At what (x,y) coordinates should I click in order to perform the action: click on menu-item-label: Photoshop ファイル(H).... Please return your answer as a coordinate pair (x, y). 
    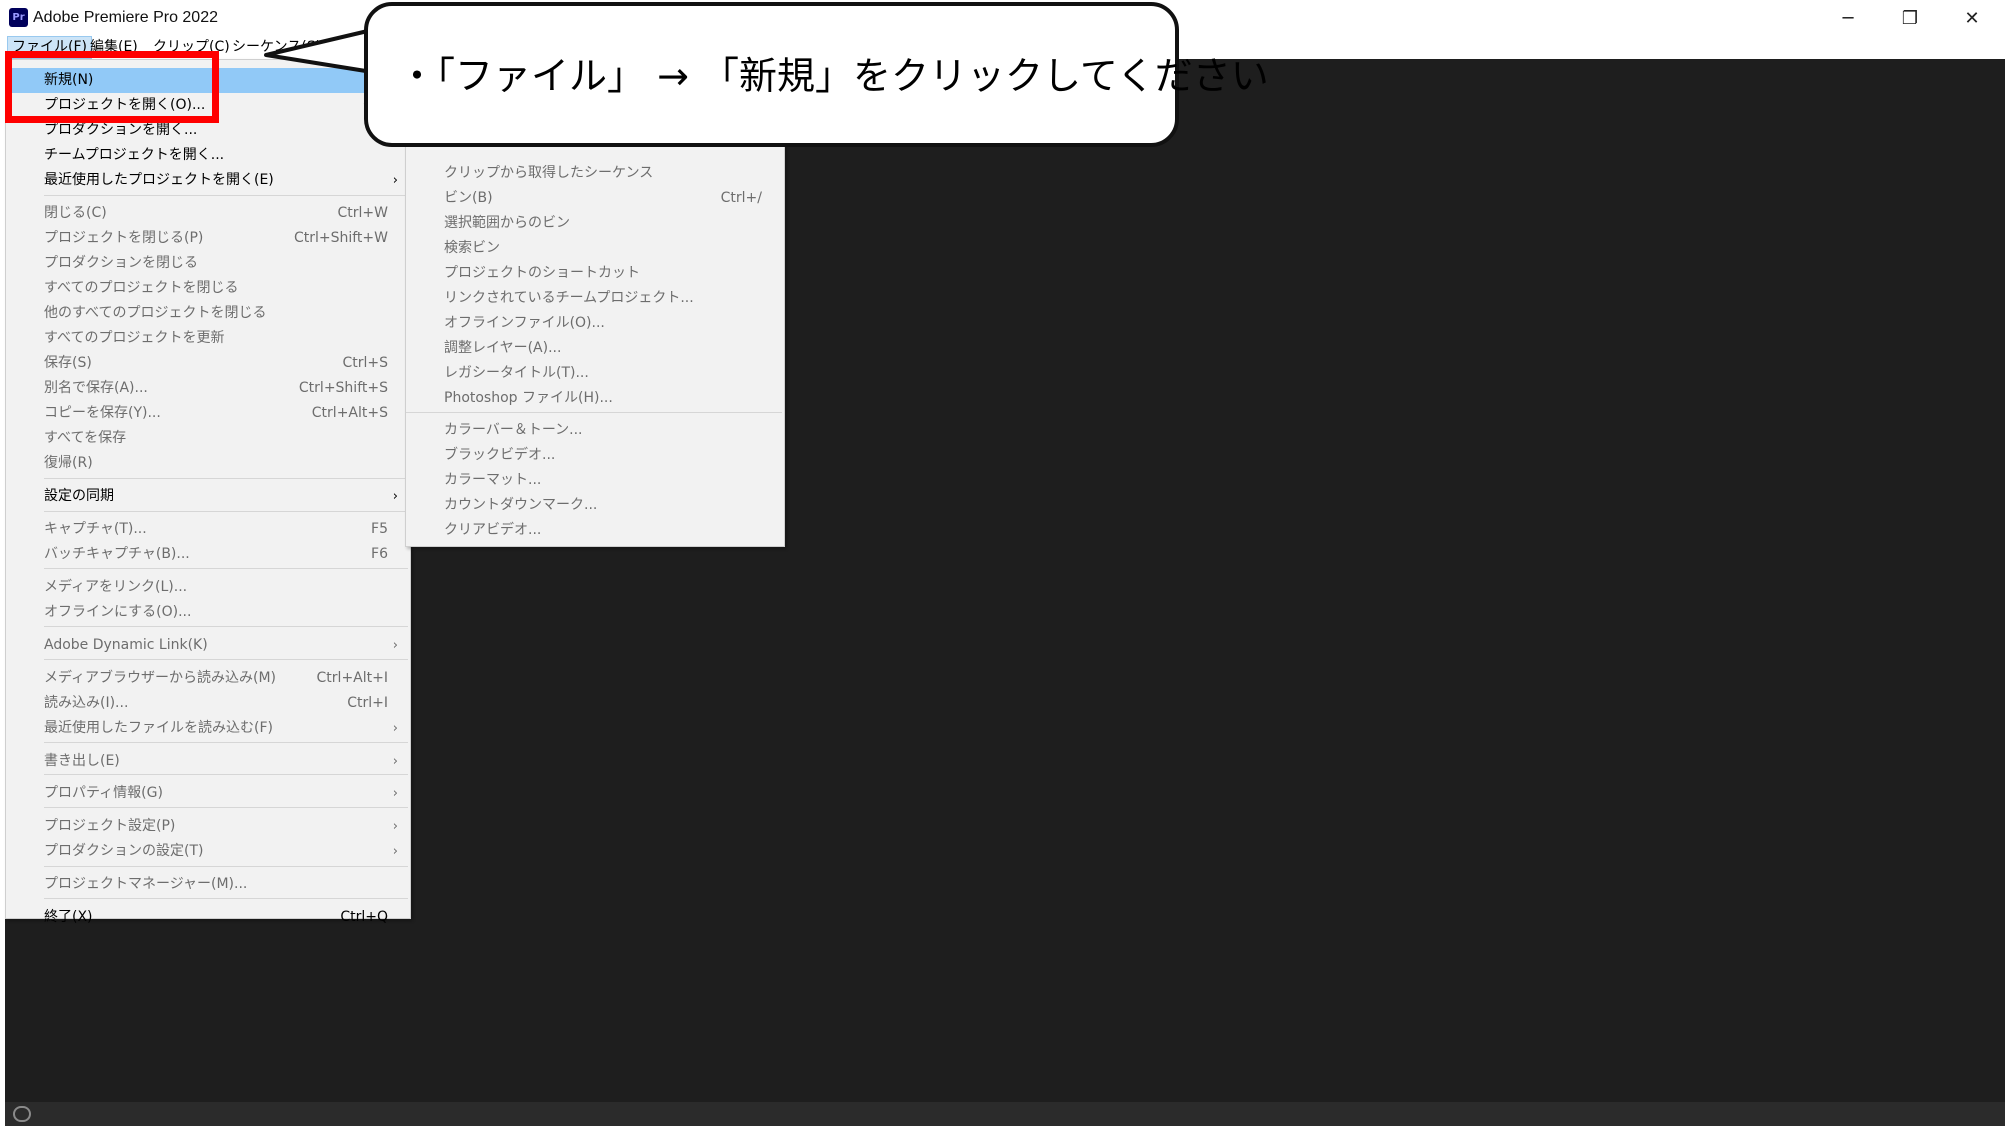
    Looking at the image, I should click on (528, 398).